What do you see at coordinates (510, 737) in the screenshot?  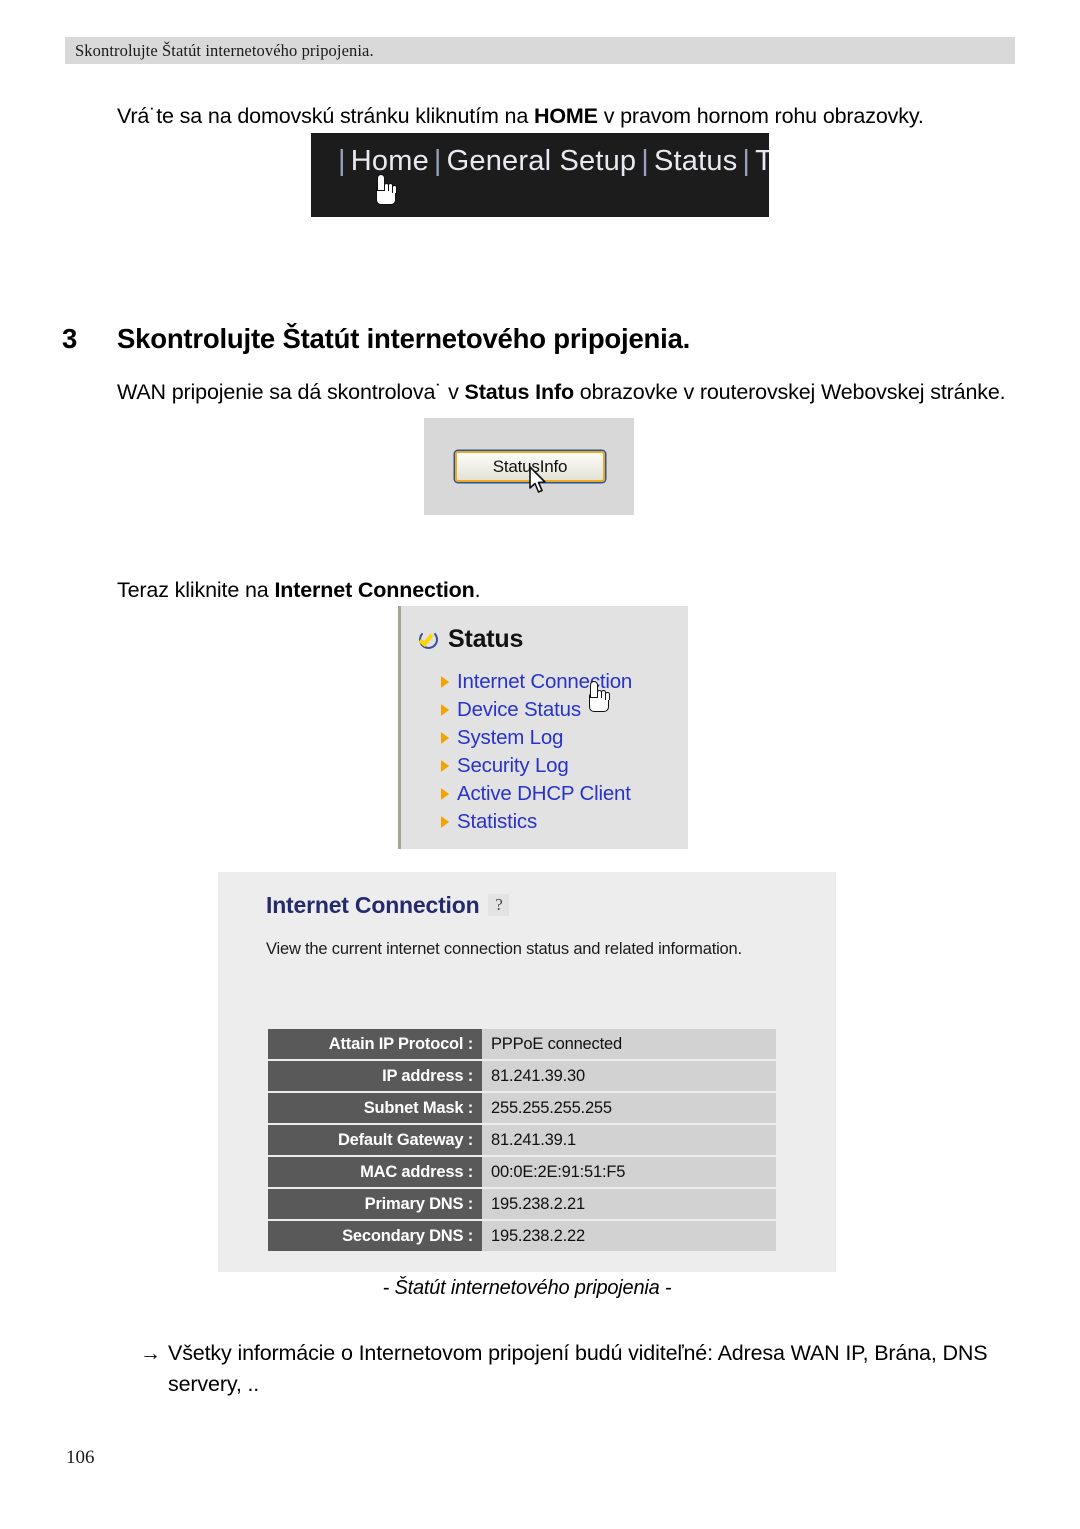 I see `status-link-label: System Log` at bounding box center [510, 737].